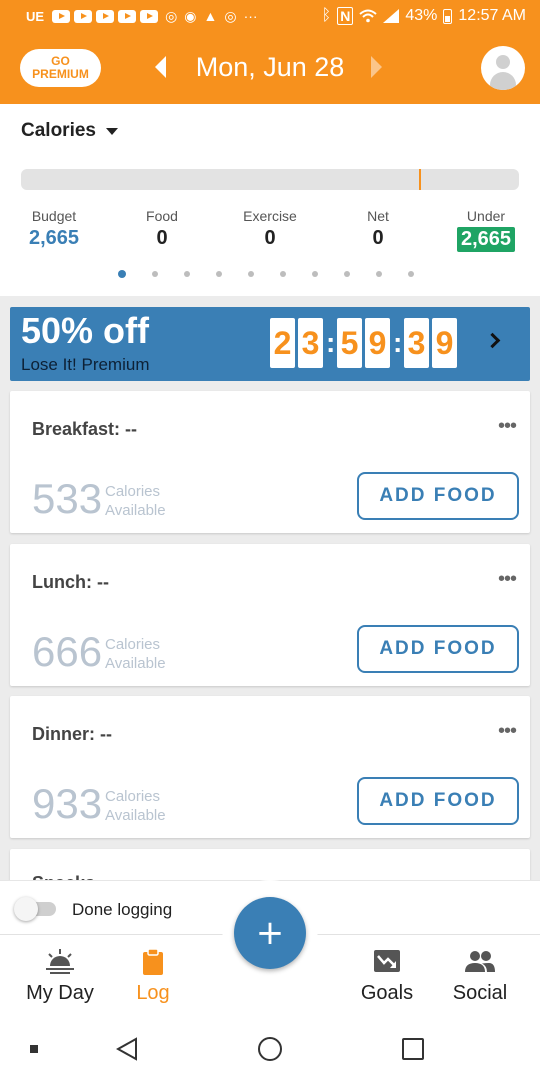  What do you see at coordinates (376, 67) in the screenshot?
I see `next-day-arrow-icon` at bounding box center [376, 67].